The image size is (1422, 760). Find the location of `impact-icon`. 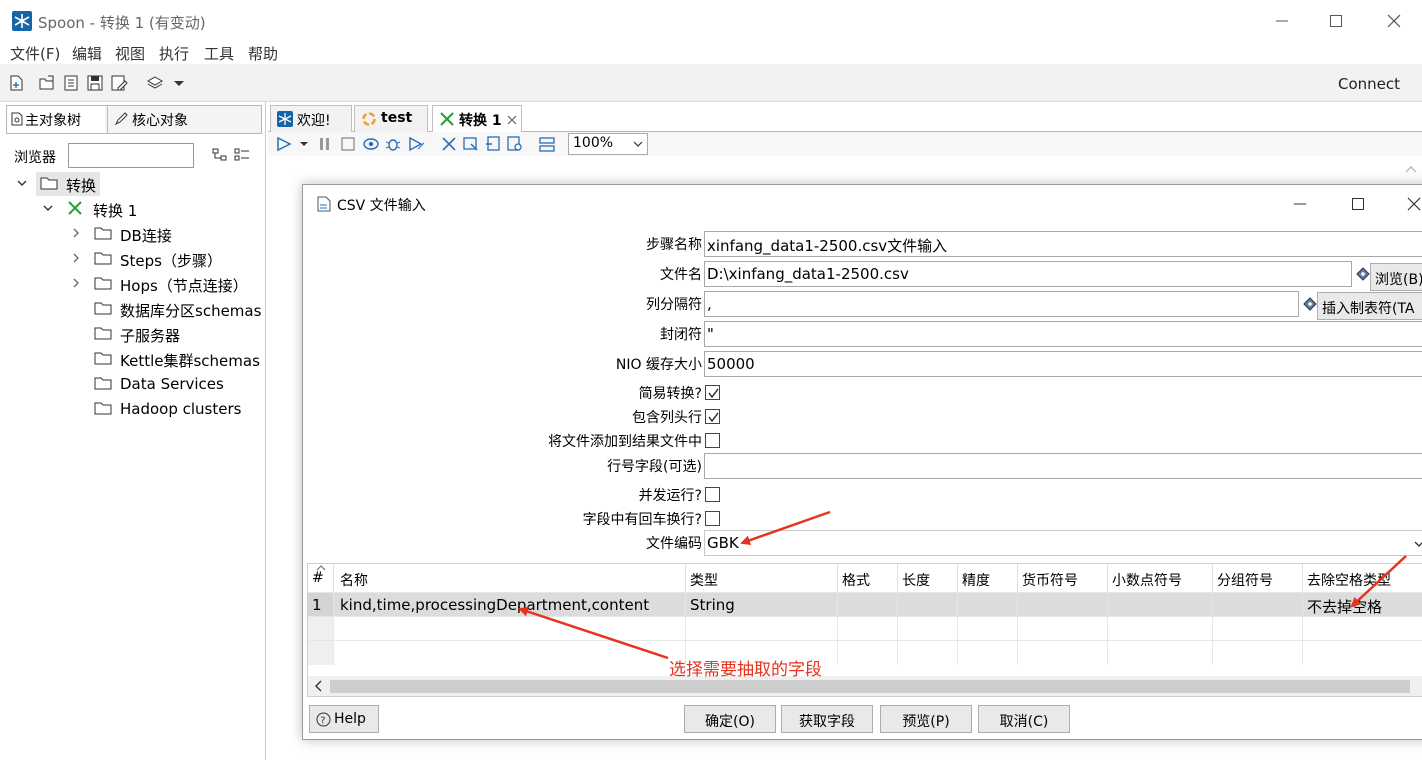

impact-icon is located at coordinates (471, 144).